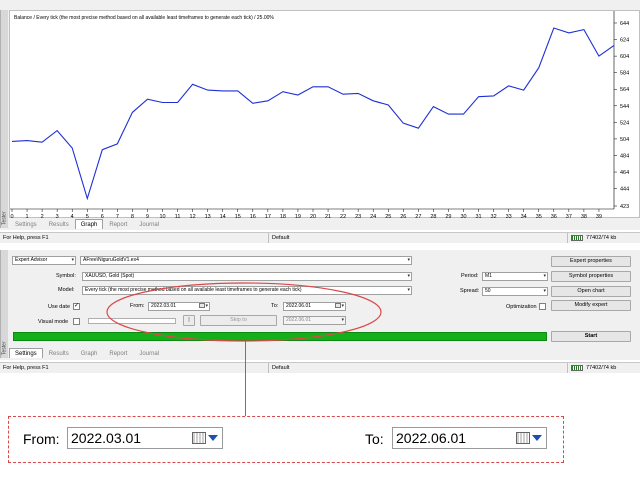  I want to click on zoom-to-value: 2022.06.01, so click(431, 438).